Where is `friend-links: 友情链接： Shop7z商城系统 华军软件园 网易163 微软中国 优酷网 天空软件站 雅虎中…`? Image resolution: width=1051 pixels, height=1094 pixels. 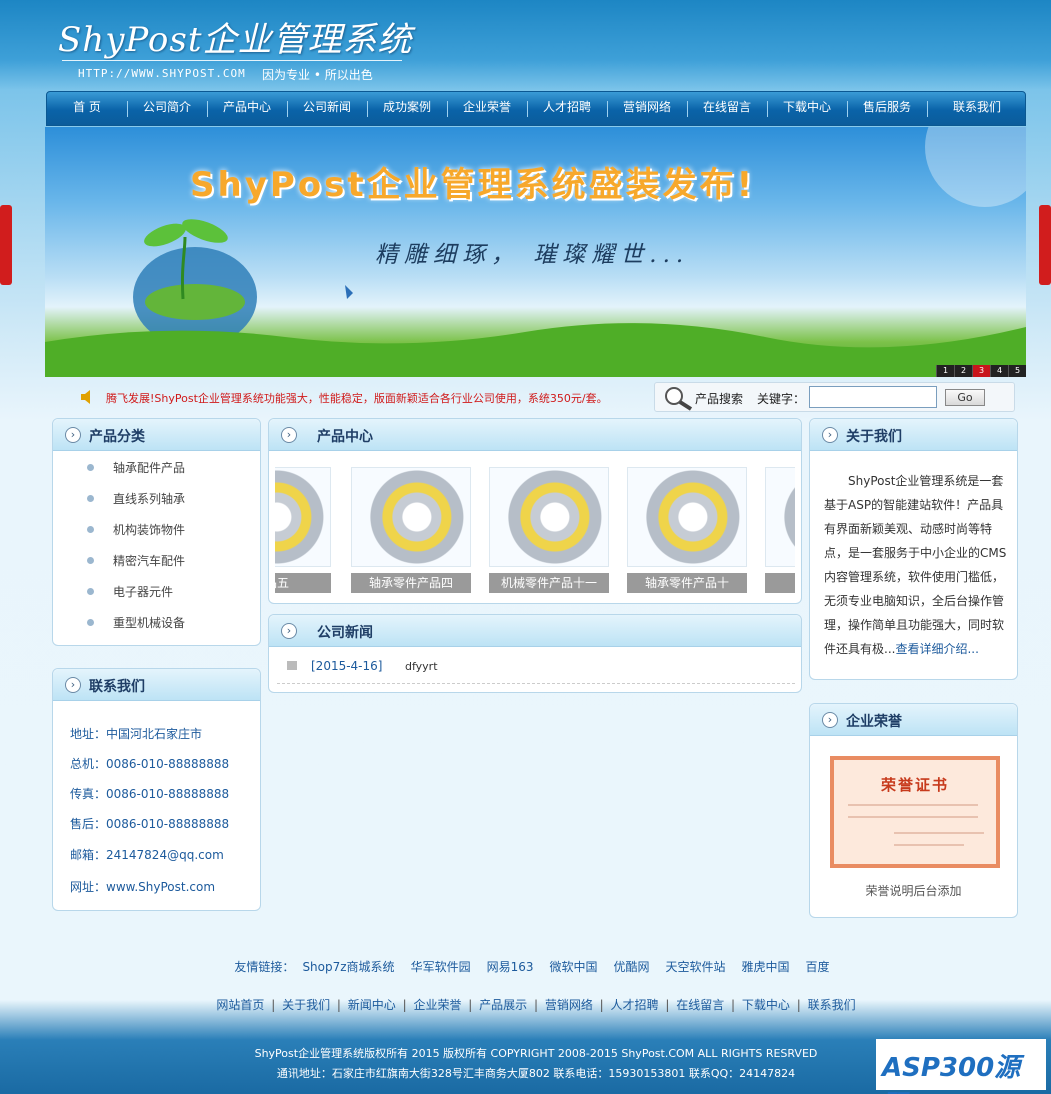
friend-links: 友情链接： Shop7z商城系统 华军软件园 网易163 微软中国 优酷网 天空软件站 雅虎中… is located at coordinates (536, 966).